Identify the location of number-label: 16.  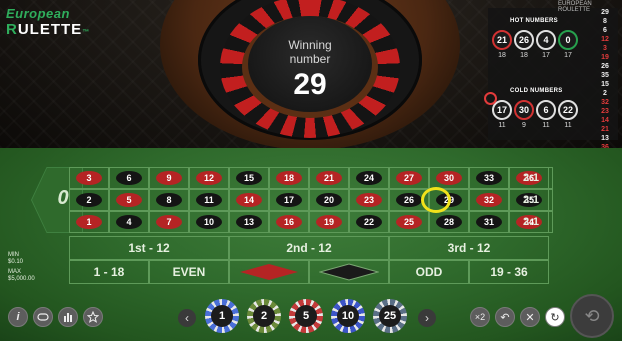
(289, 222).